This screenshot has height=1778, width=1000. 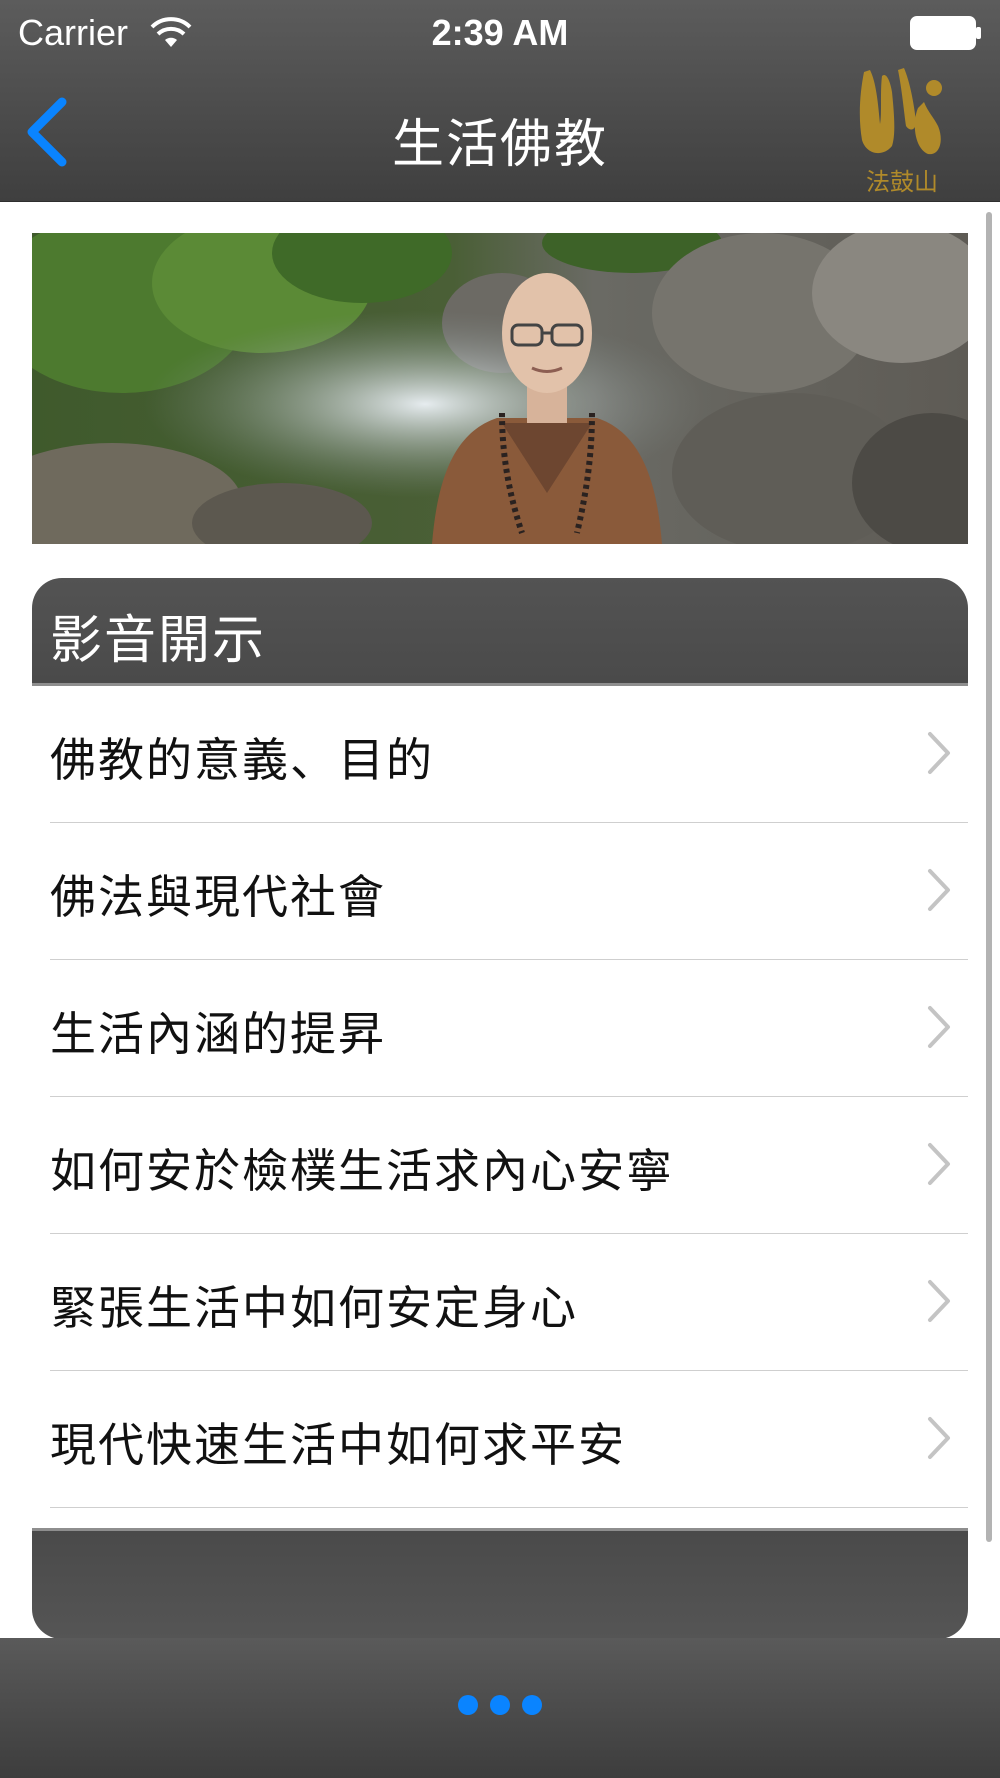 I want to click on list-item: 如何安於檢樸生活求內心安寧, so click(x=500, y=1165).